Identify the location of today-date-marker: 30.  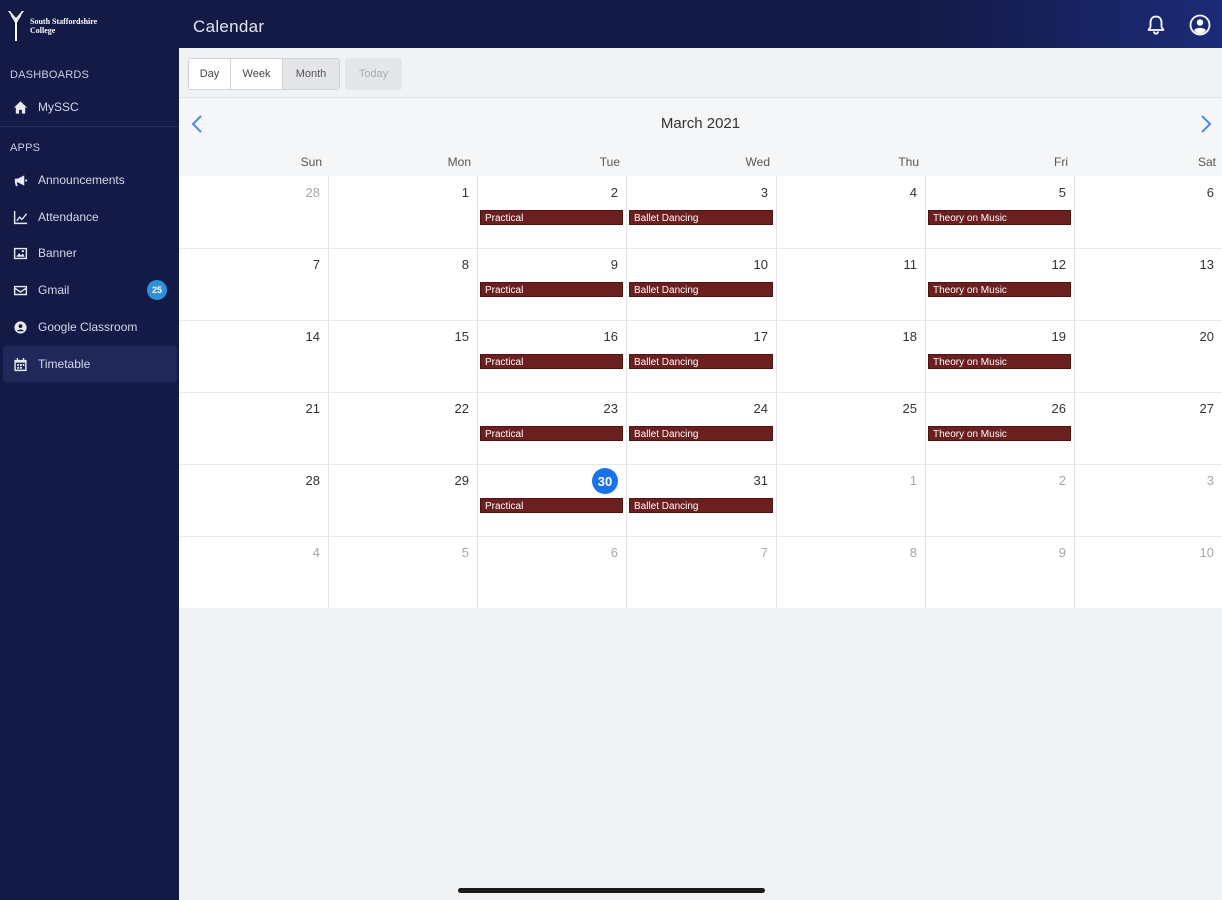
(605, 481).